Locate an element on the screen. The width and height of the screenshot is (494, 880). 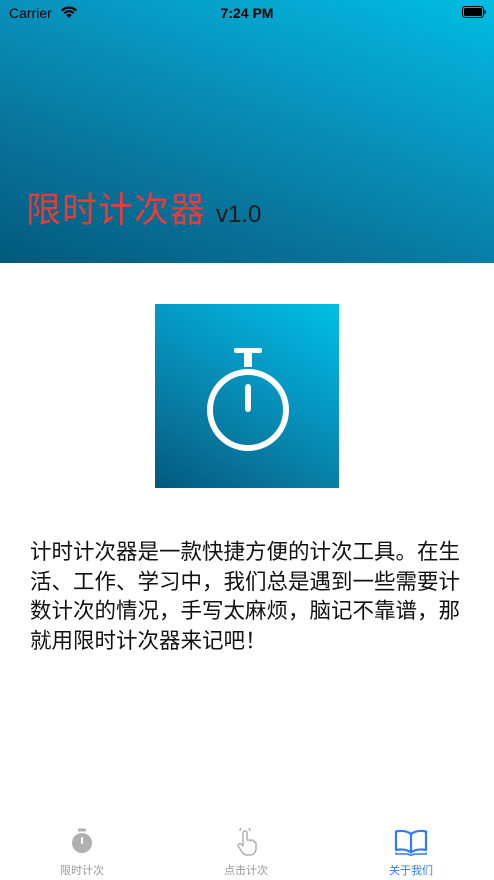
tab-tap-count-label: 点击计次 is located at coordinates (246, 870).